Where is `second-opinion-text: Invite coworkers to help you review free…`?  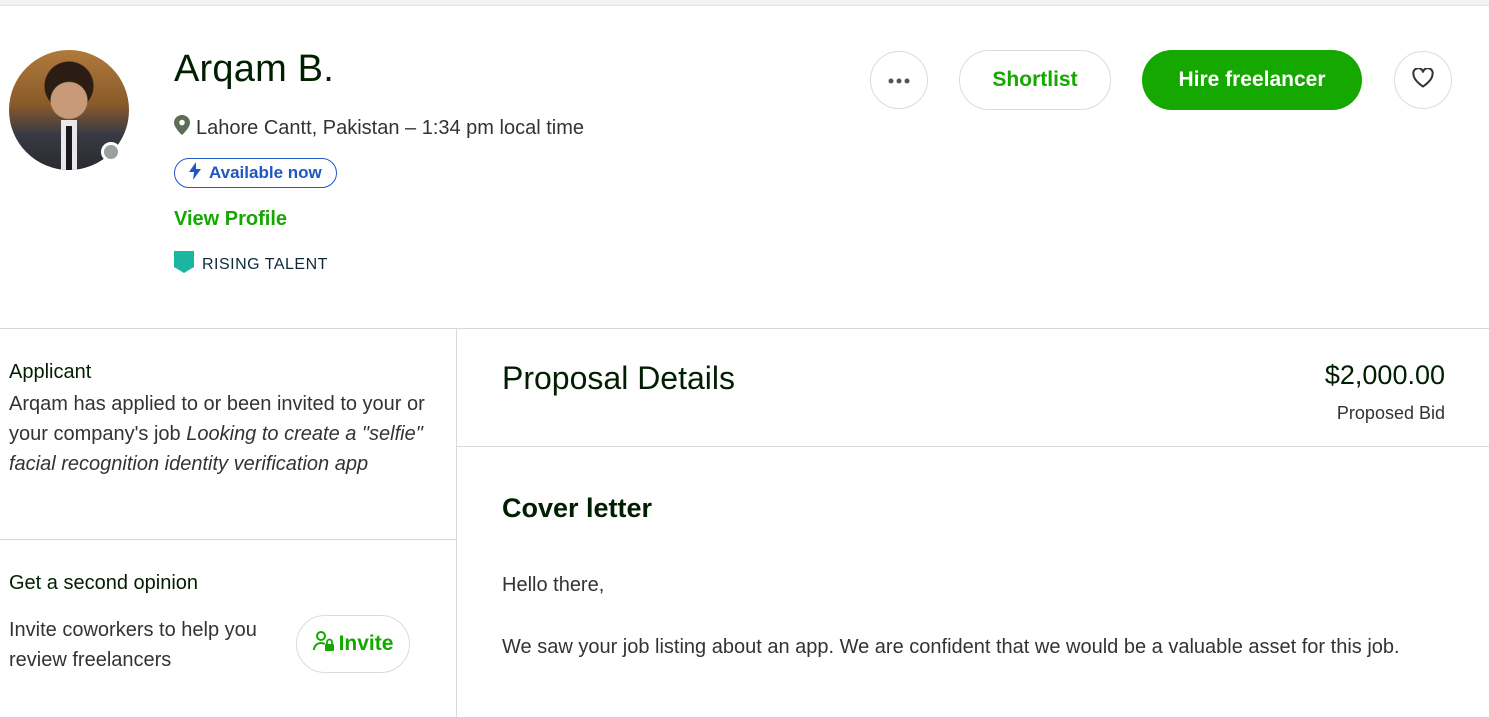 second-opinion-text: Invite coworkers to help you review free… is located at coordinates (133, 645).